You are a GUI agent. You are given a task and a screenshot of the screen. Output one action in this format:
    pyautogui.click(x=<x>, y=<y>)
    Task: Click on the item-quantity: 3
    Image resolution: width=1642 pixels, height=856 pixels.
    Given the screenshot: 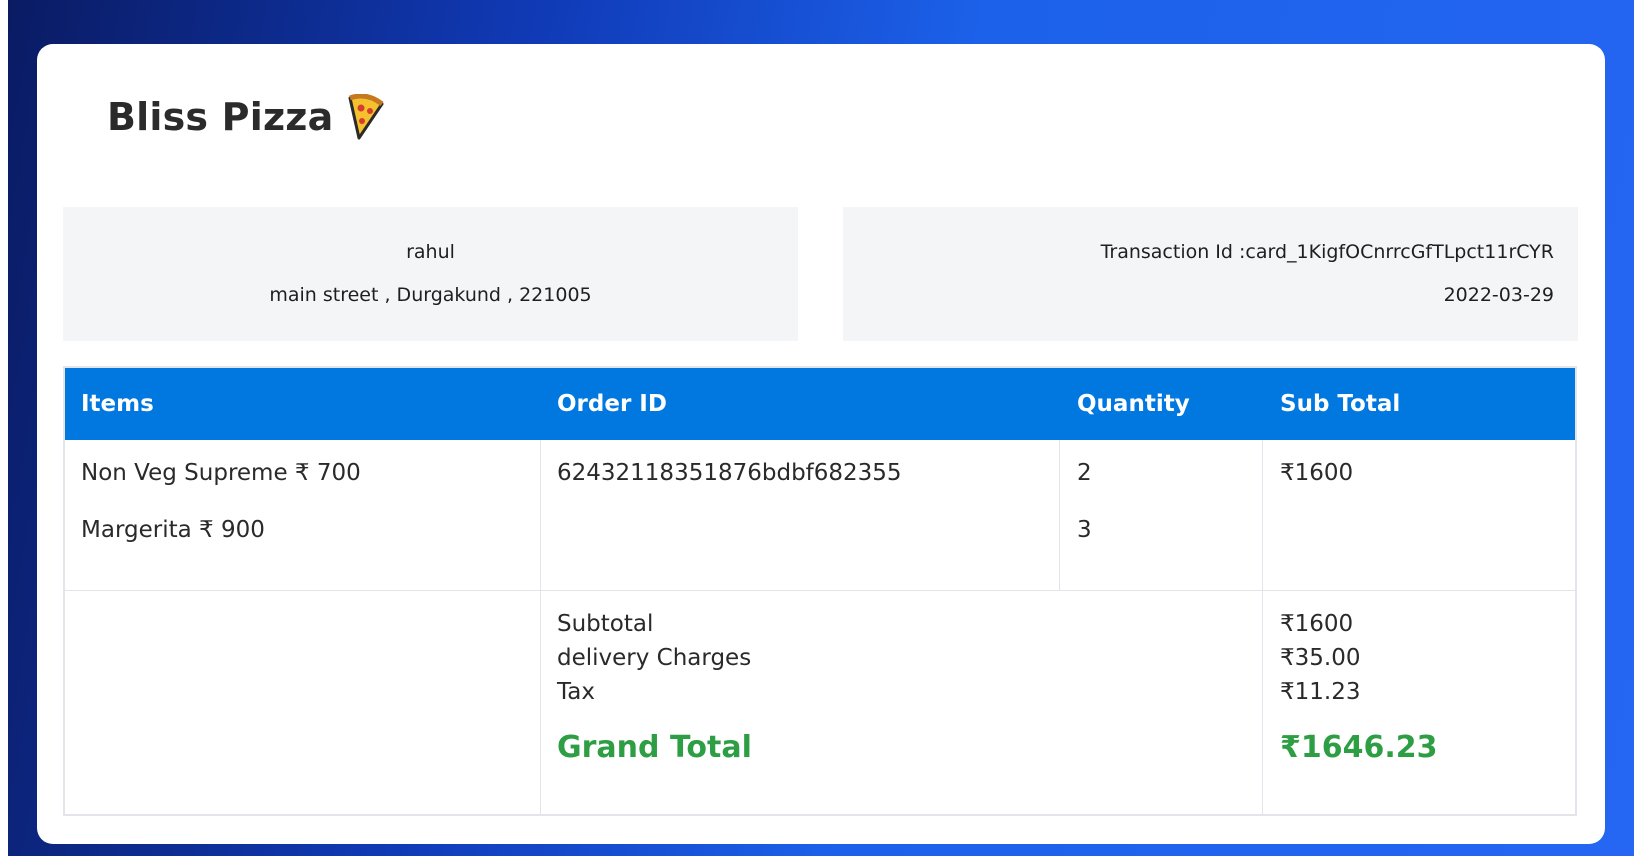 What is the action you would take?
    pyautogui.click(x=1084, y=530)
    